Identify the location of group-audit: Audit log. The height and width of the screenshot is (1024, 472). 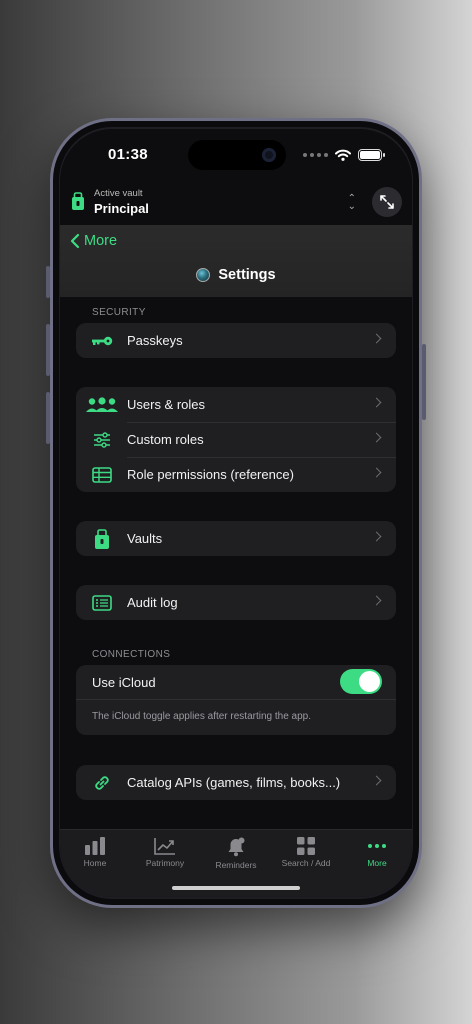
(236, 602).